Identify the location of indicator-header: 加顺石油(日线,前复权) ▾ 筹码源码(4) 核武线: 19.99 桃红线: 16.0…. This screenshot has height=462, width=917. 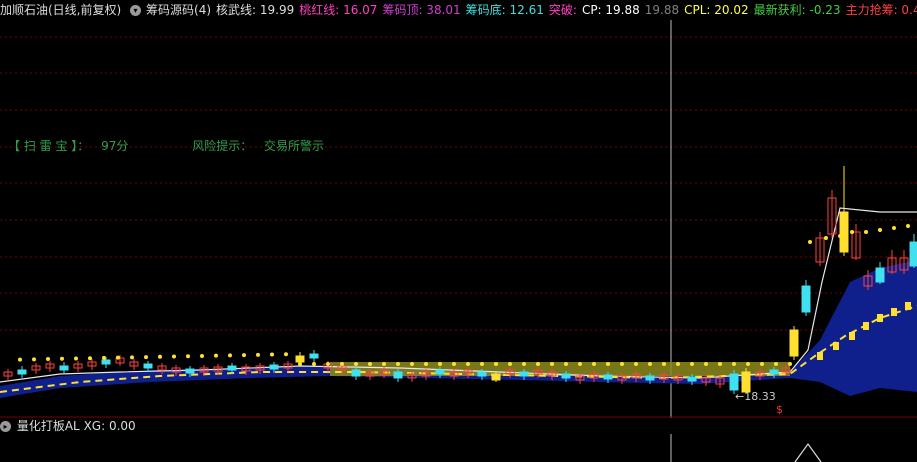
(458, 10).